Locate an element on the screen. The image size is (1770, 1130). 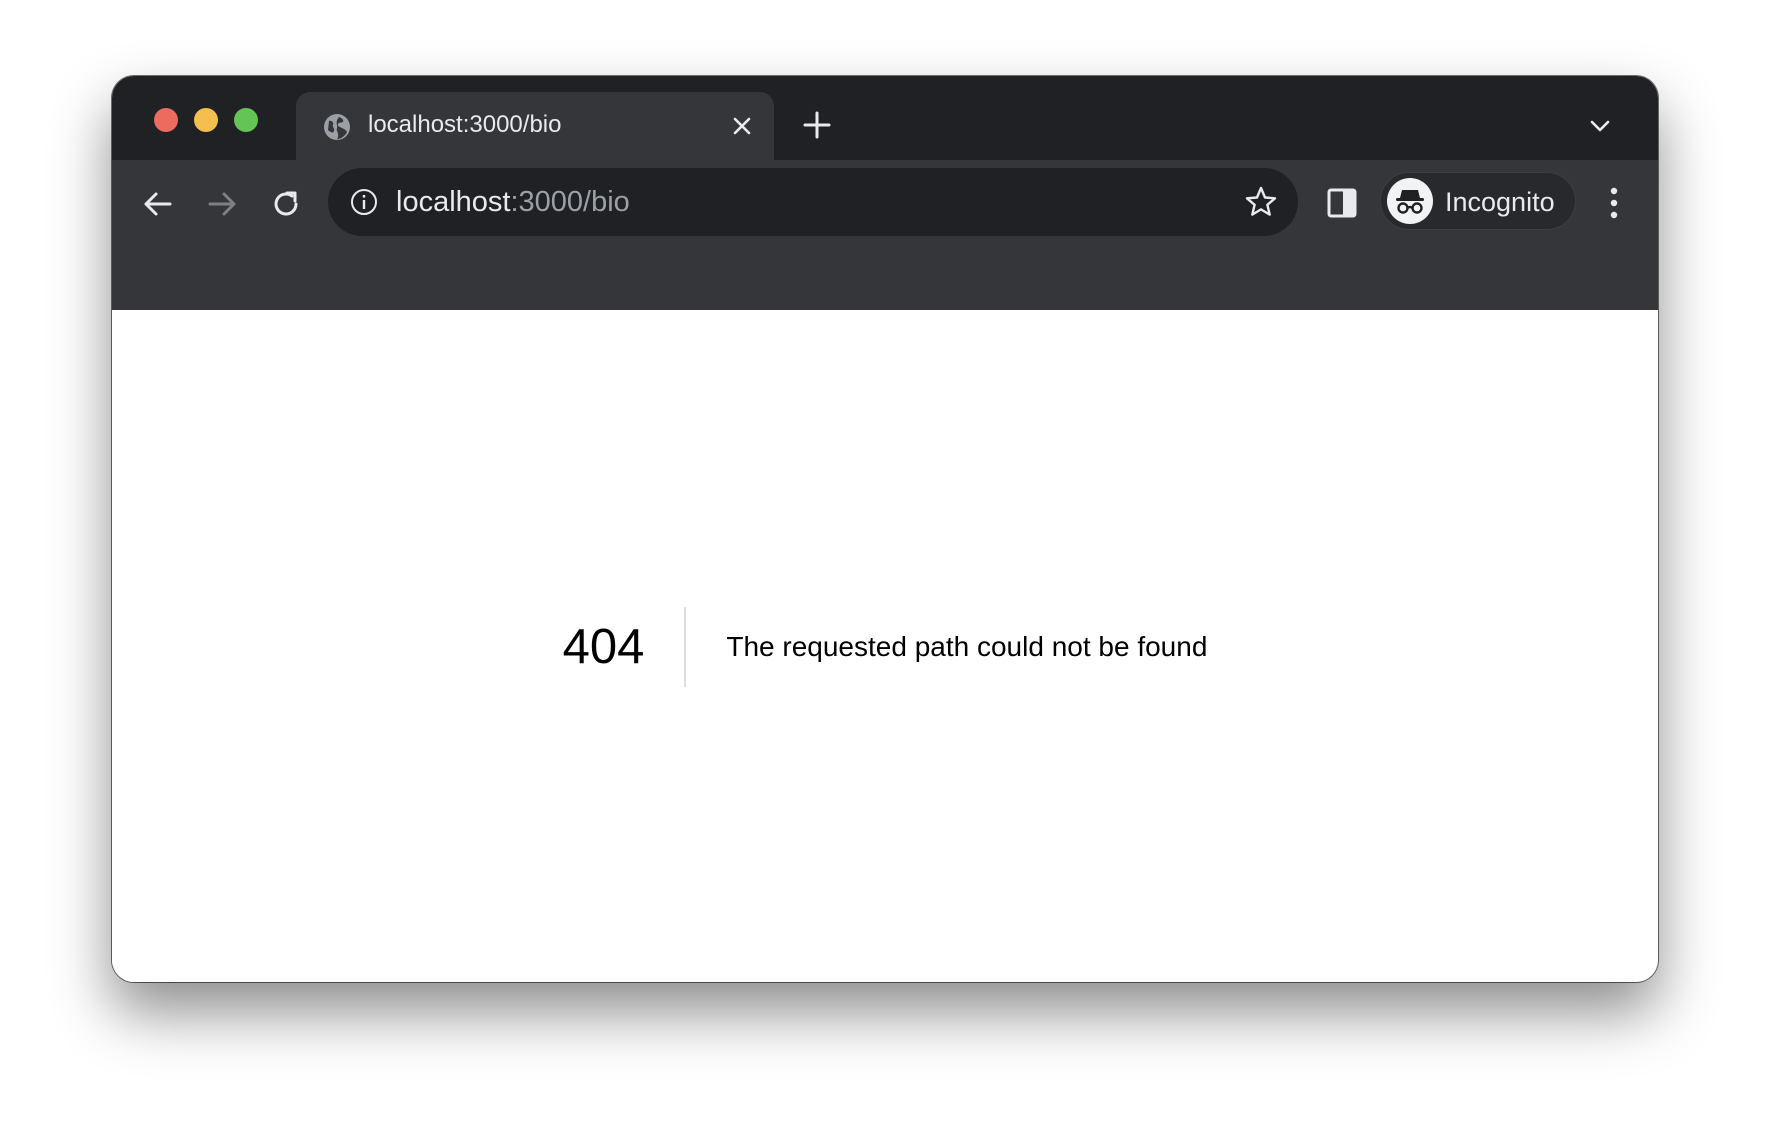
reload-icon is located at coordinates (286, 204).